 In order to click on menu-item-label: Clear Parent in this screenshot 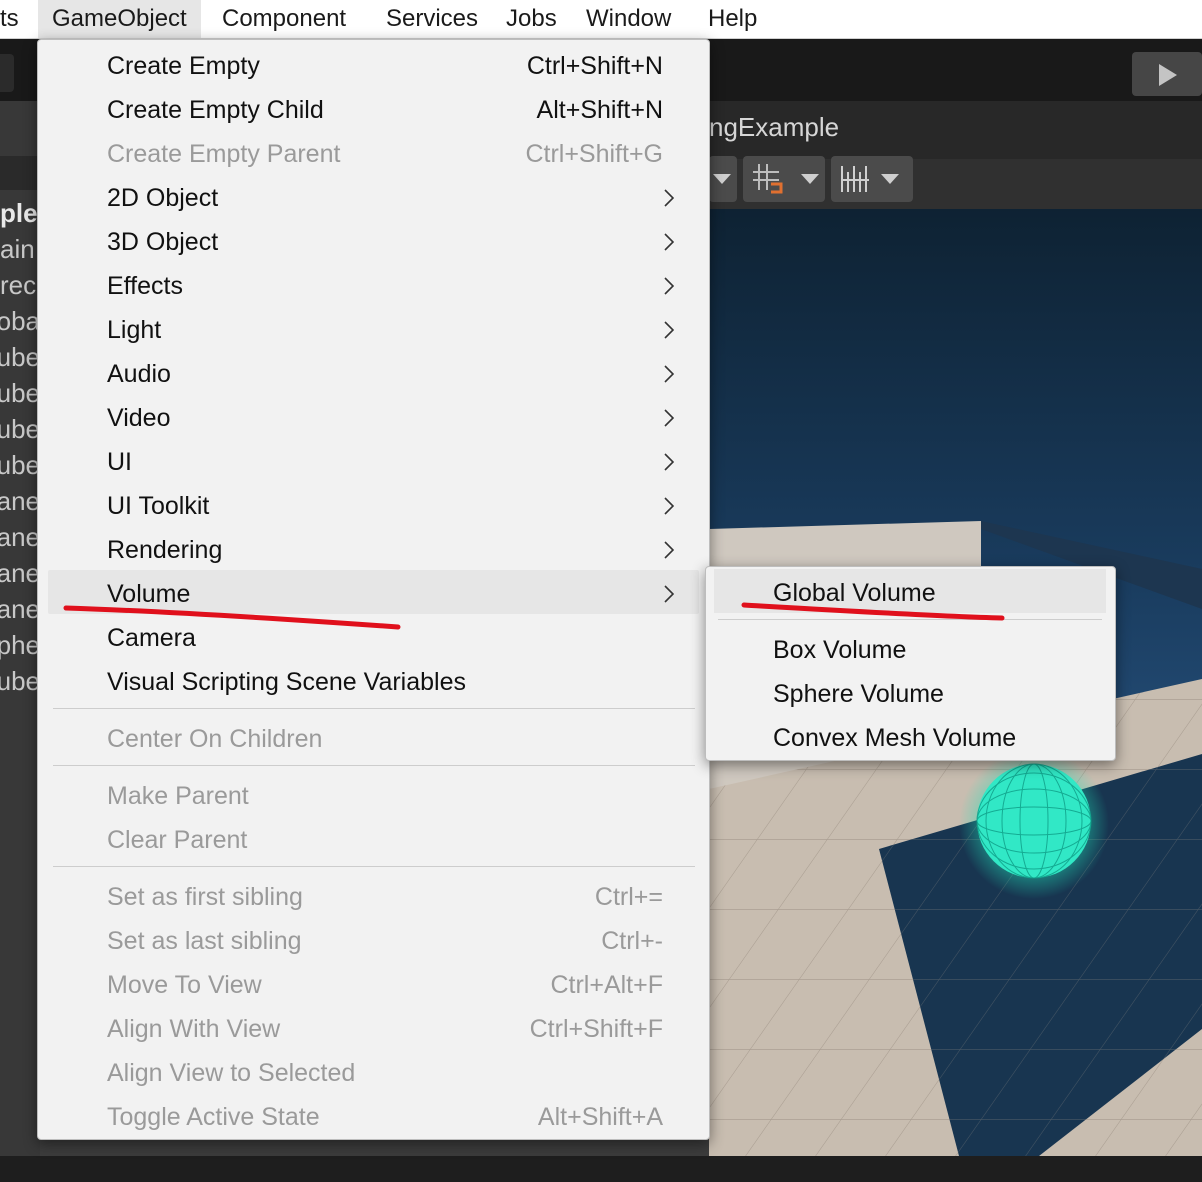, I will do `click(177, 840)`.